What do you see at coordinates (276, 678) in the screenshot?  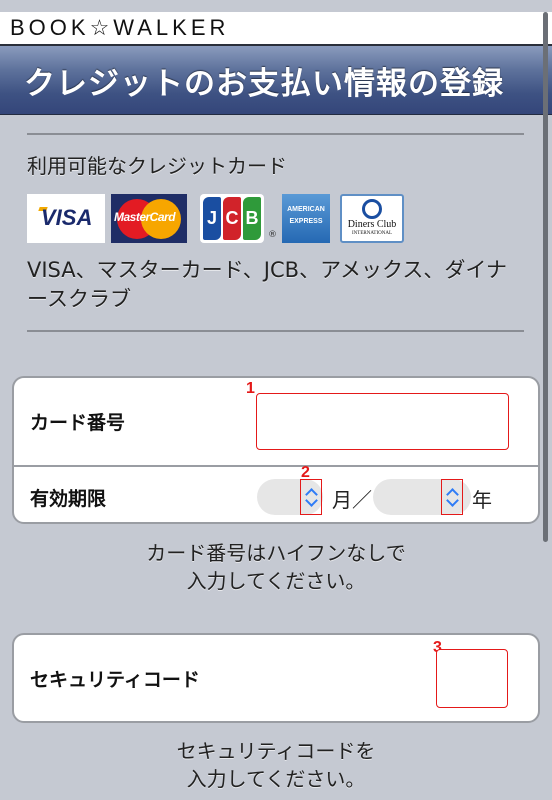 I see `security-code-group: セキュリティコード 3` at bounding box center [276, 678].